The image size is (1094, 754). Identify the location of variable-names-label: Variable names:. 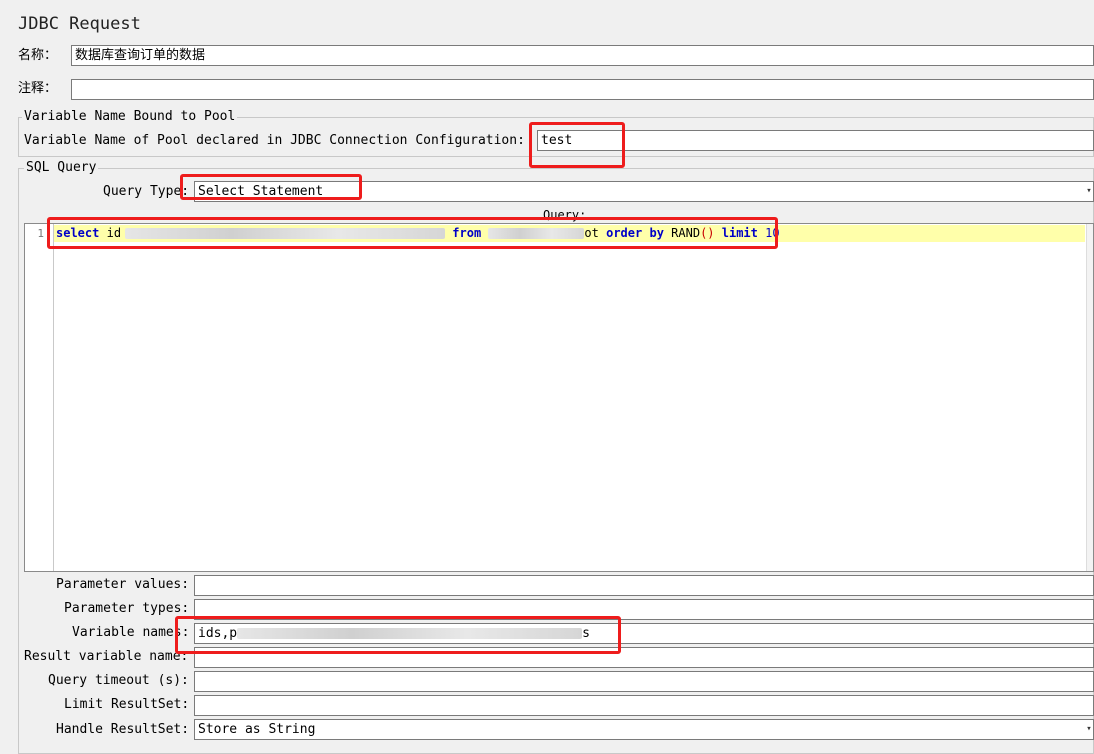
(131, 632).